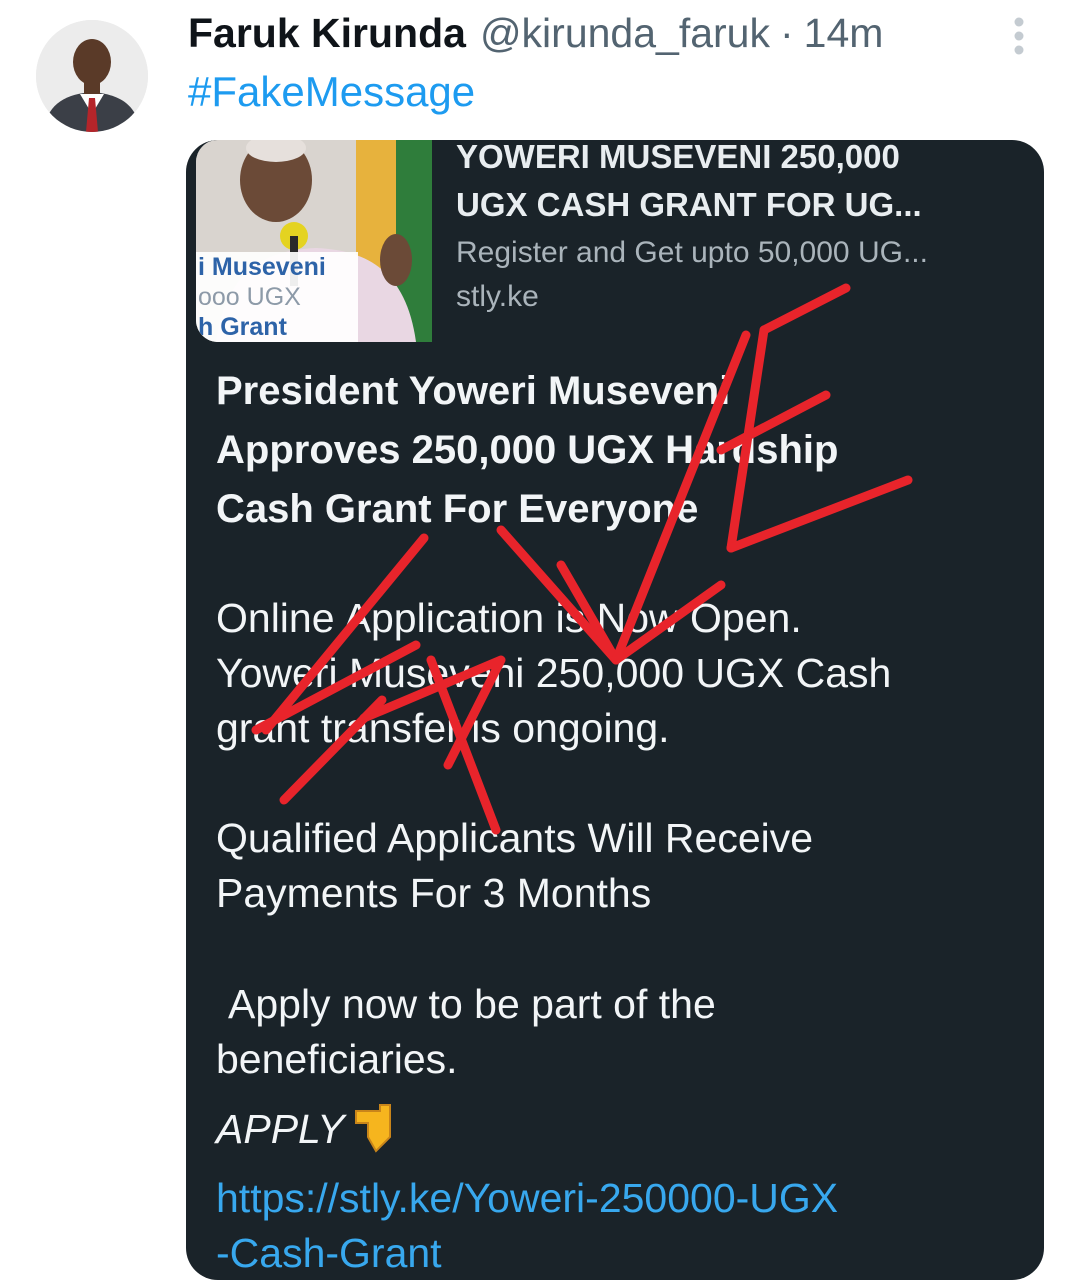 The width and height of the screenshot is (1080, 1280). I want to click on author-handle: @kirunda_faruk, so click(625, 33).